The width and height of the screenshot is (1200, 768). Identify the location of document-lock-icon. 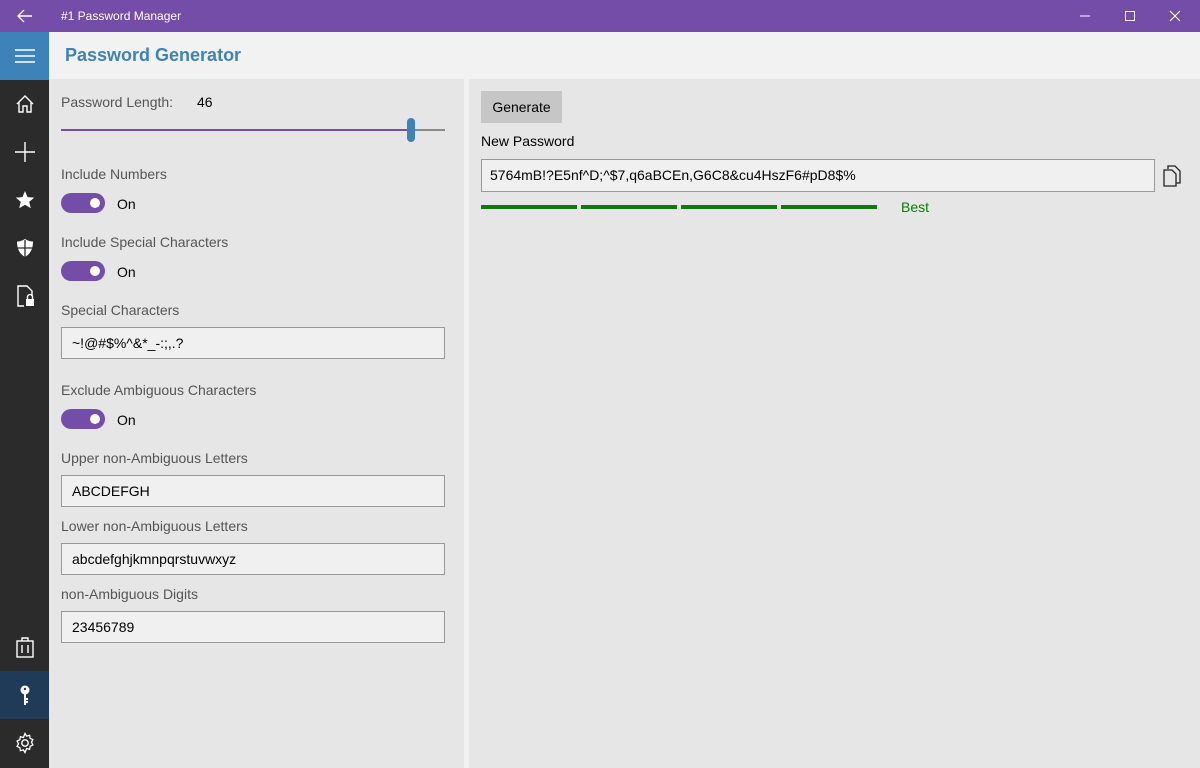
(25, 296).